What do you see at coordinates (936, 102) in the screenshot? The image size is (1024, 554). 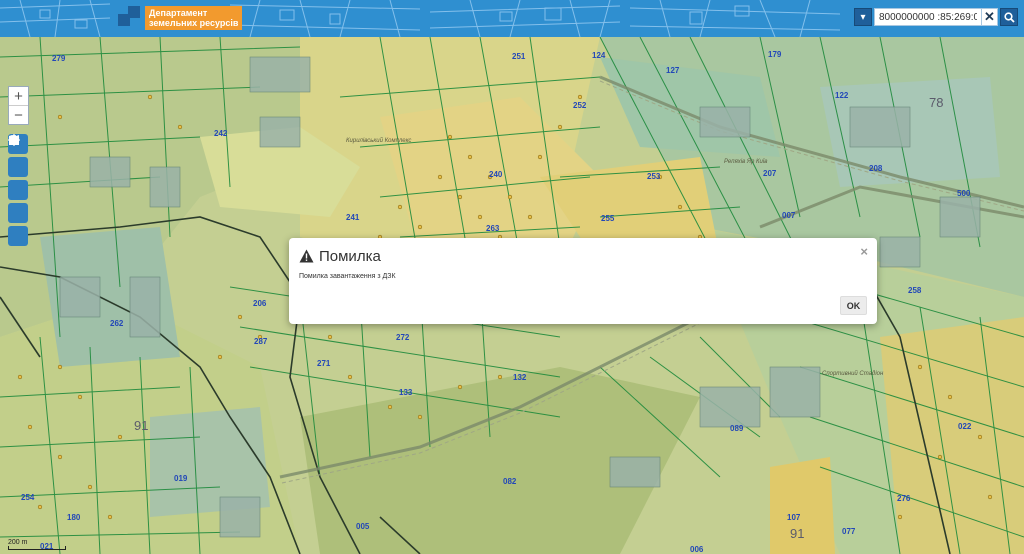 I see `block-label: 78` at bounding box center [936, 102].